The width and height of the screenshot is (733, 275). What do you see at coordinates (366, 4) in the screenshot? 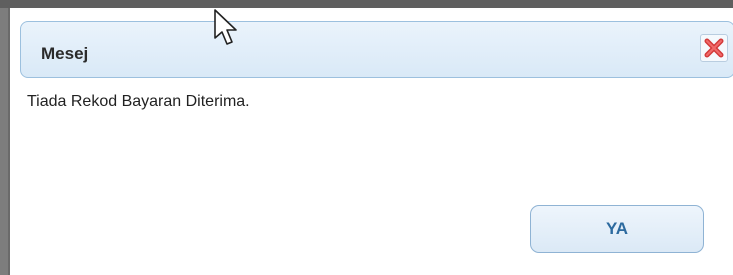
I see `backdrop` at bounding box center [366, 4].